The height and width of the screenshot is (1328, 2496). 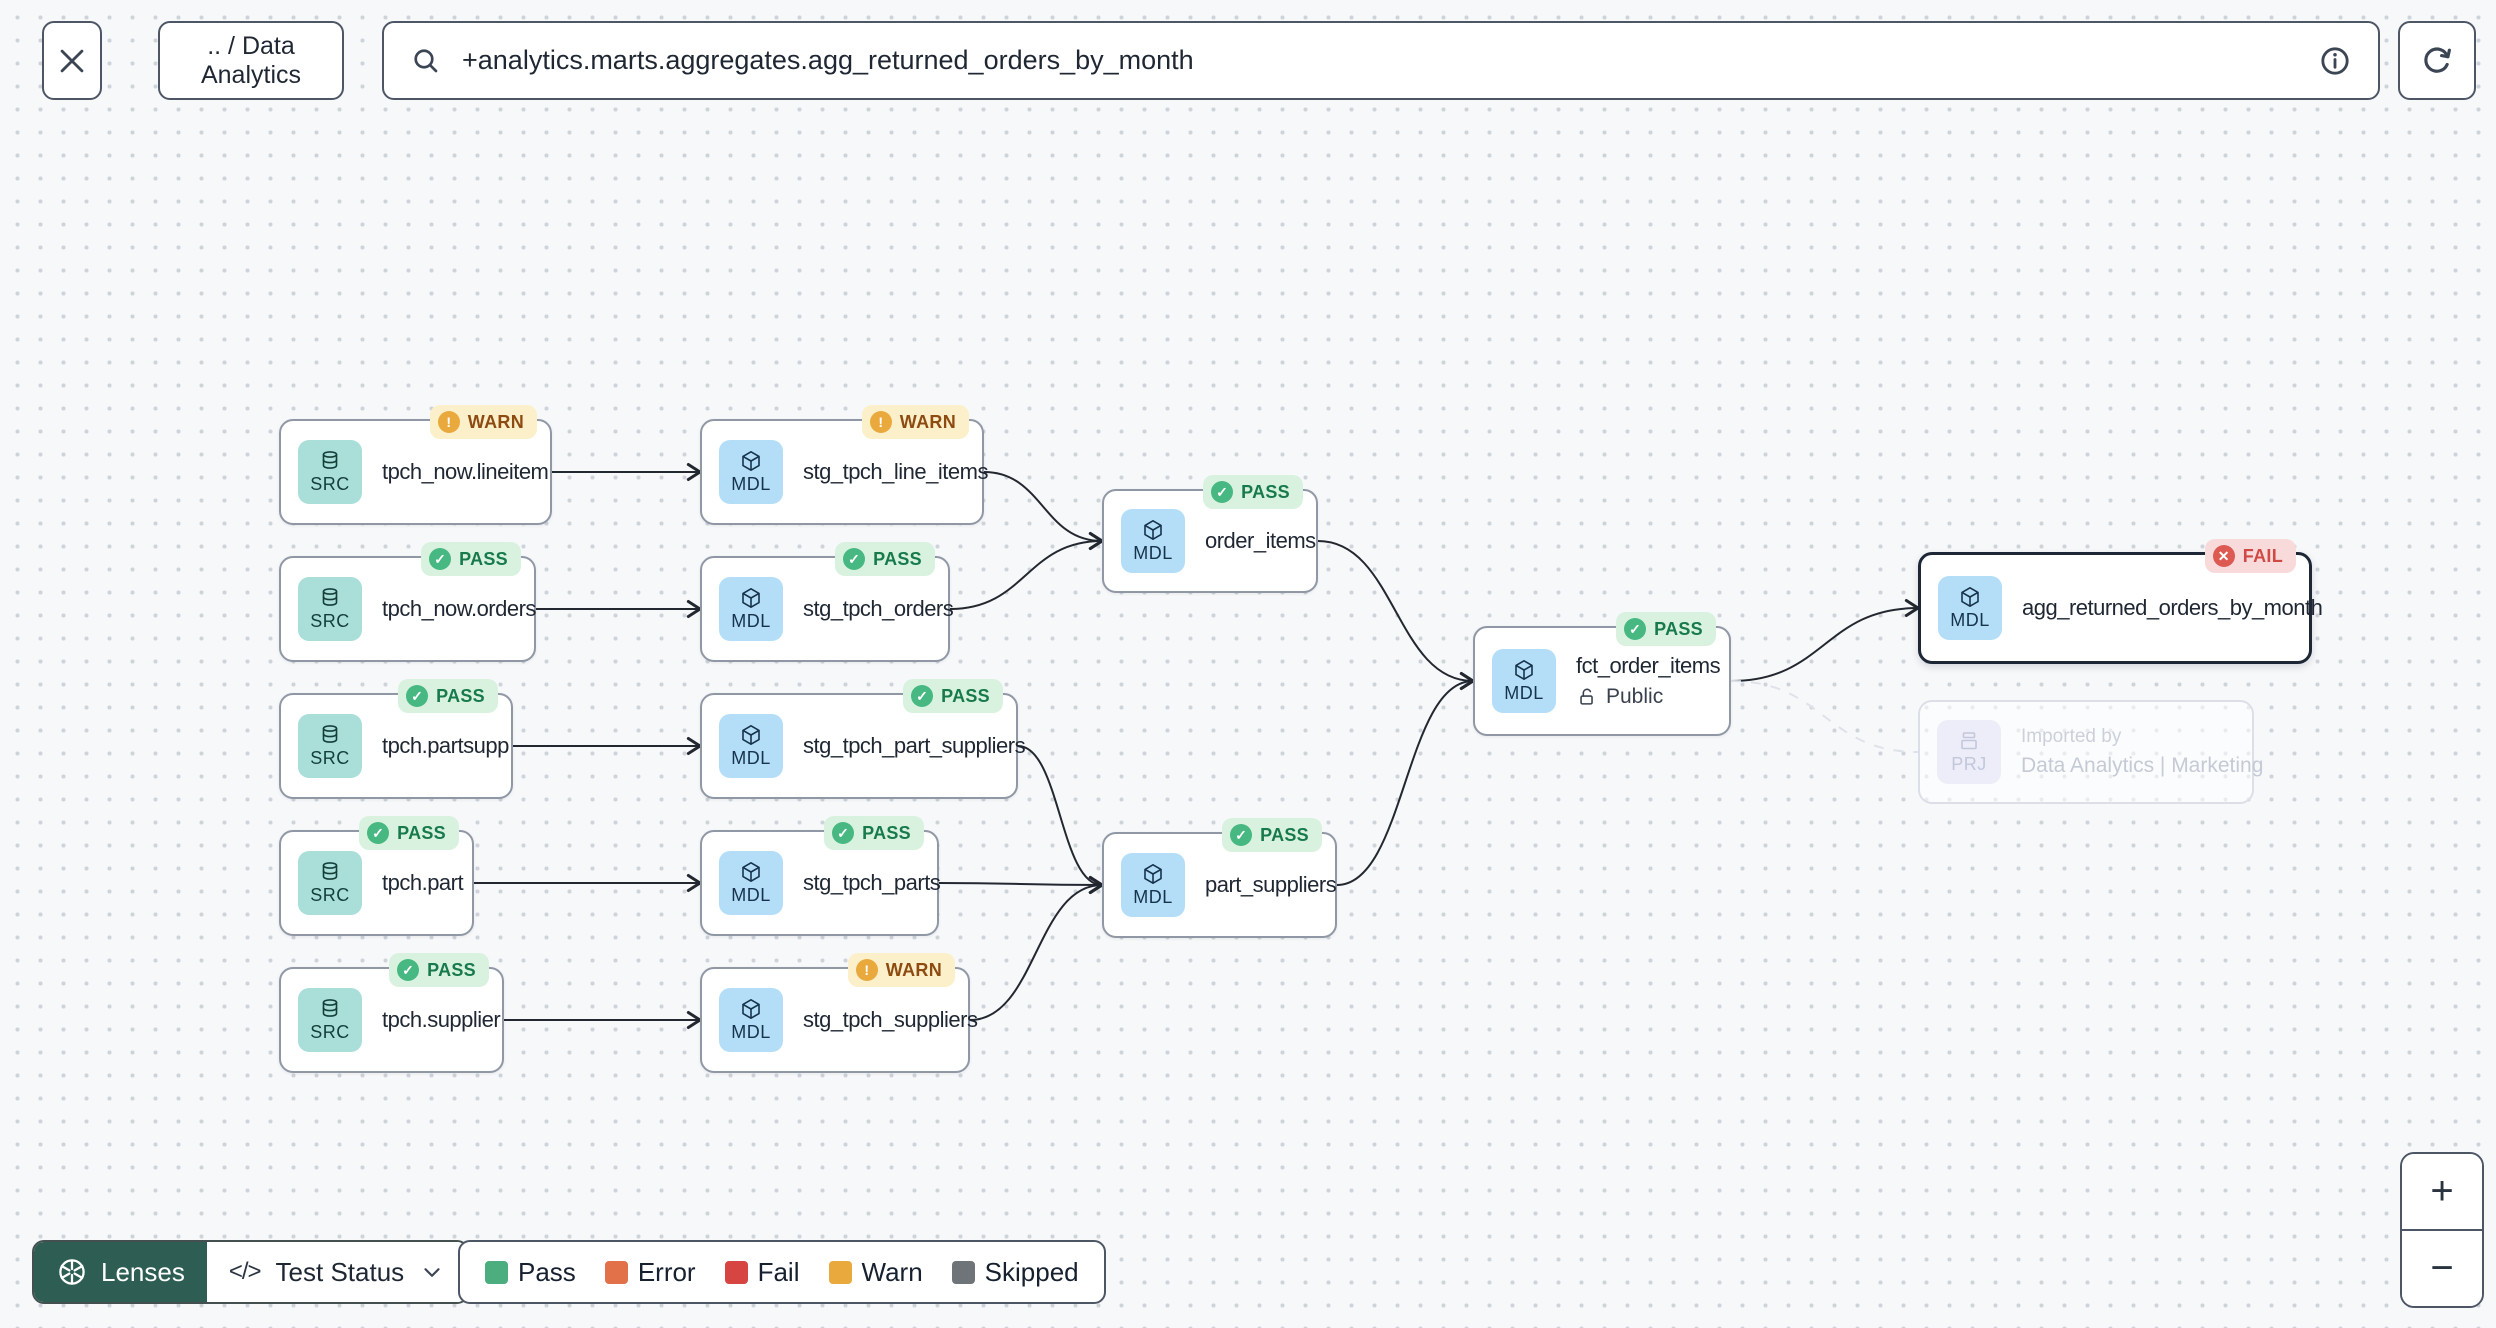 I want to click on lenses-button: Lenses, so click(x=120, y=1272).